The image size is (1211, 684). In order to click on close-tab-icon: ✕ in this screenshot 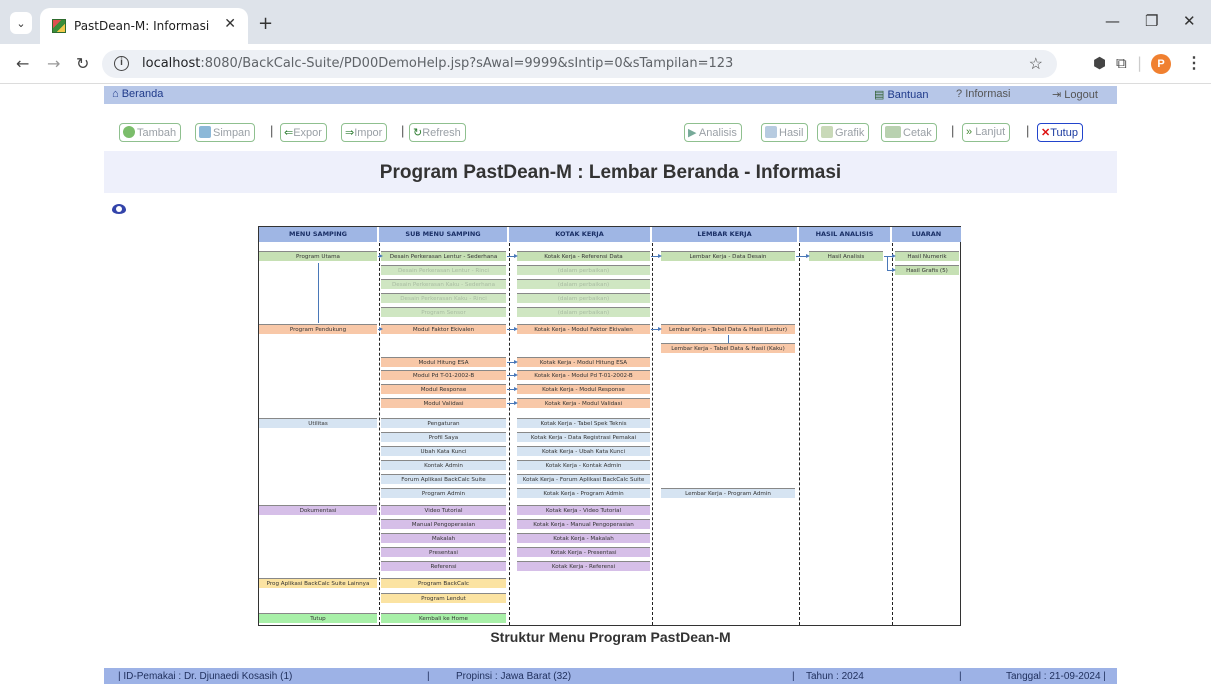, I will do `click(230, 24)`.